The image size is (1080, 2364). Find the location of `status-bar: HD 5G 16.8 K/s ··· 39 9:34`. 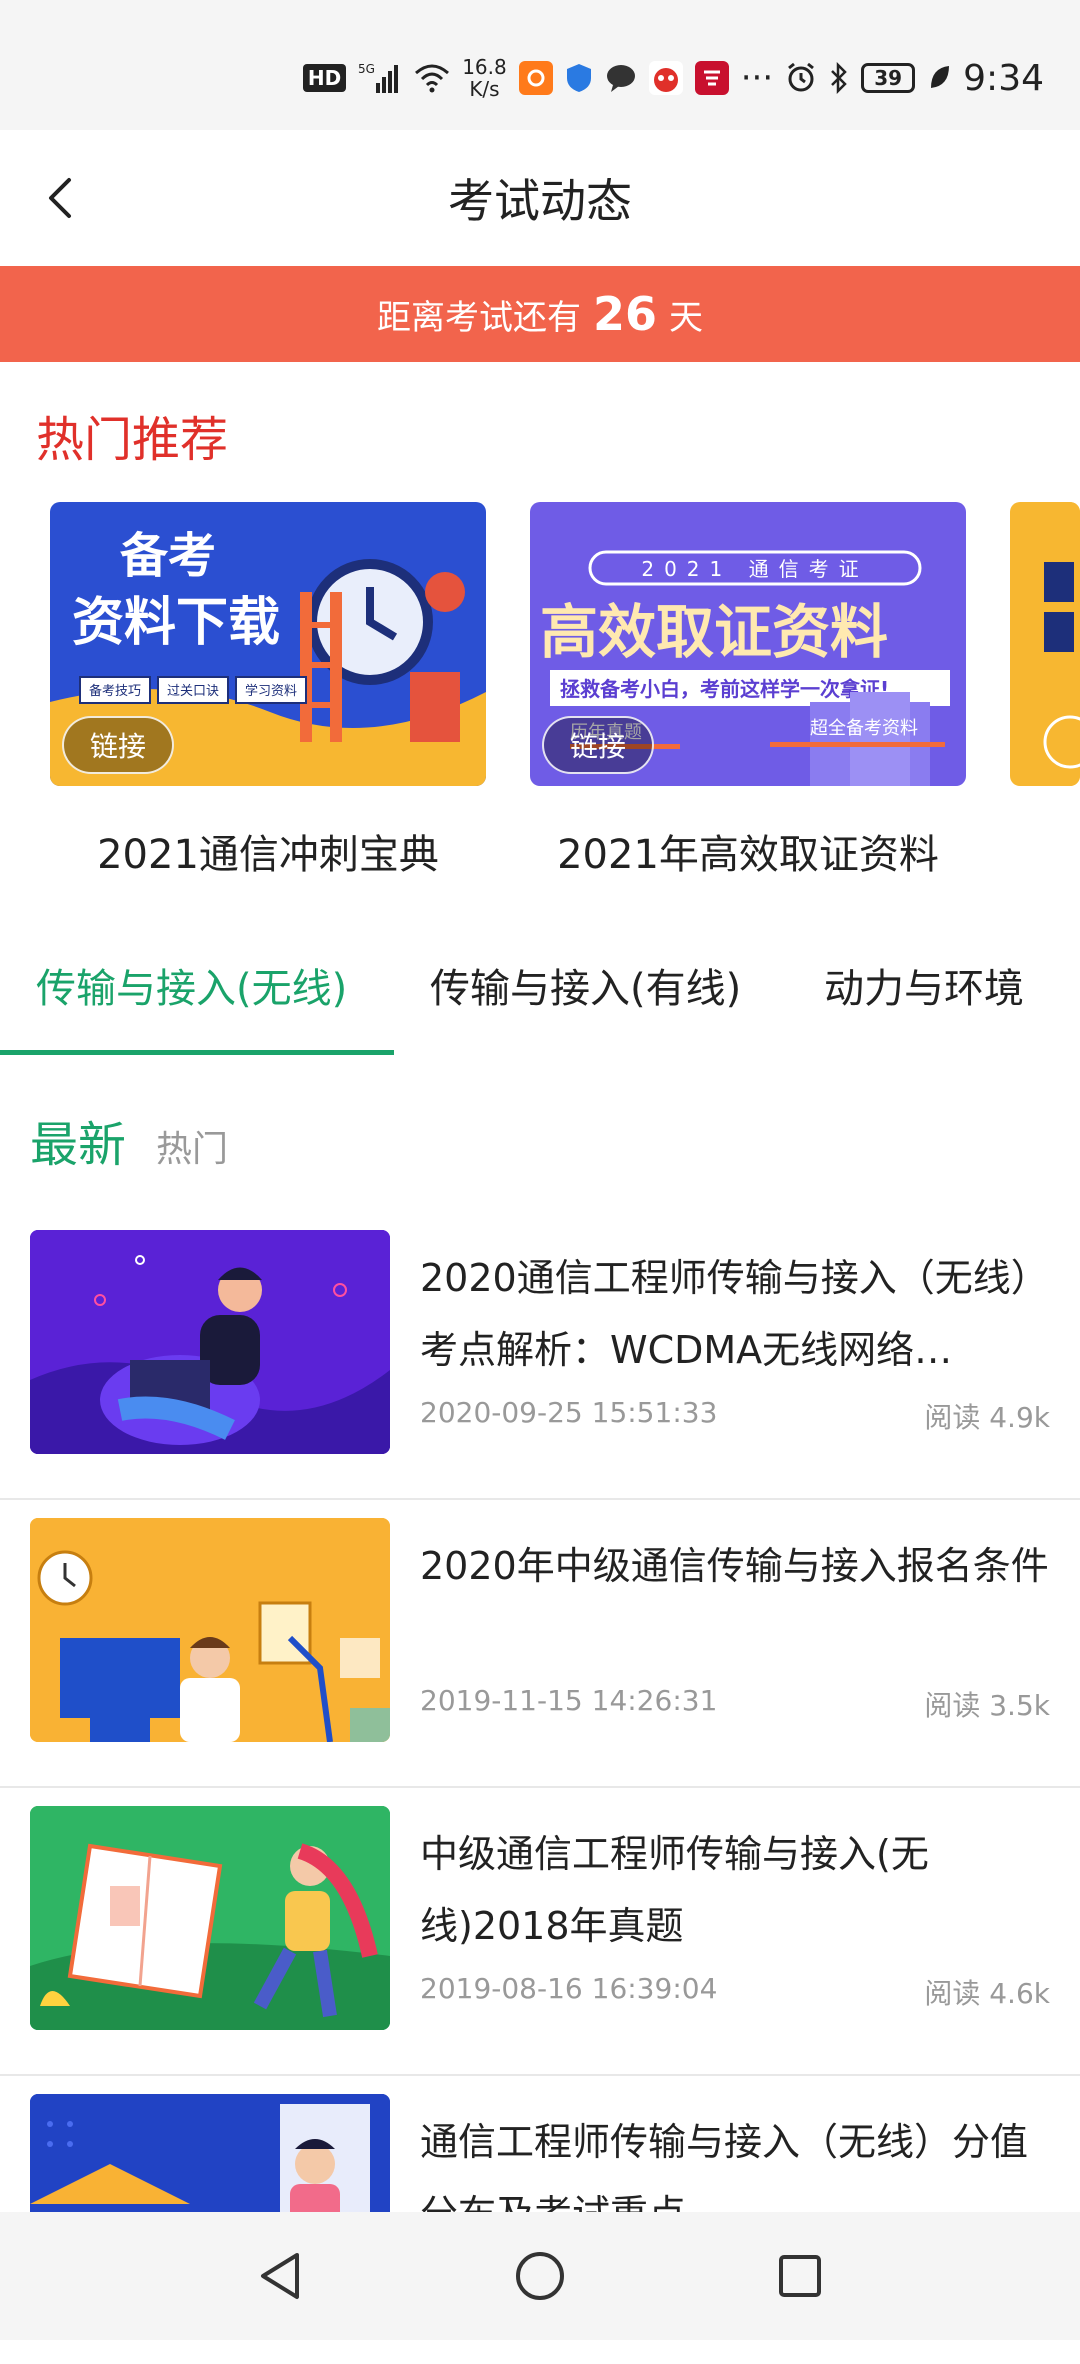

status-bar: HD 5G 16.8 K/s ··· 39 9:34 is located at coordinates (540, 65).